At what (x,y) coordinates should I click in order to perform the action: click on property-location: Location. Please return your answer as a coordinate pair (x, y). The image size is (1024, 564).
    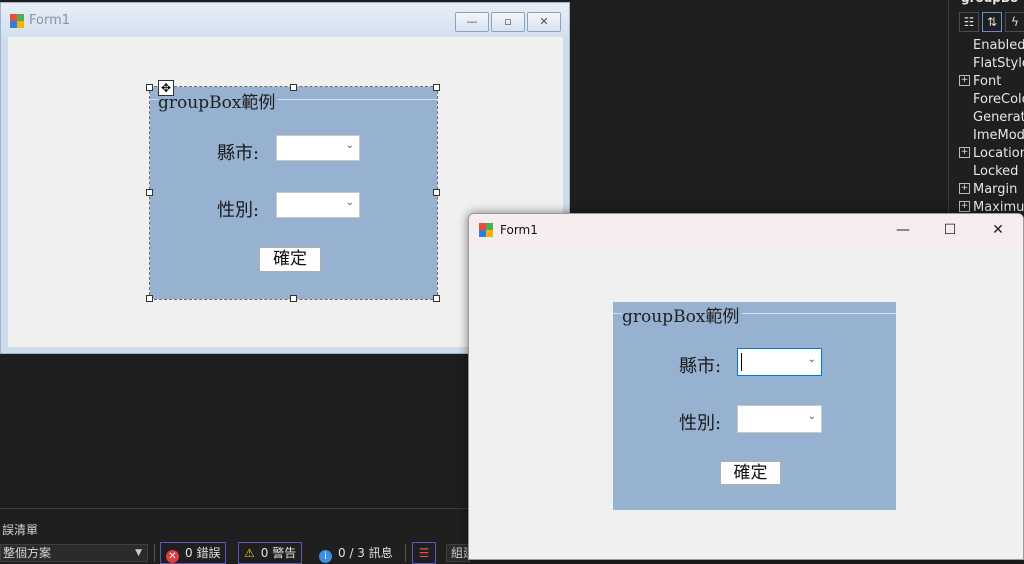
    Looking at the image, I should click on (998, 153).